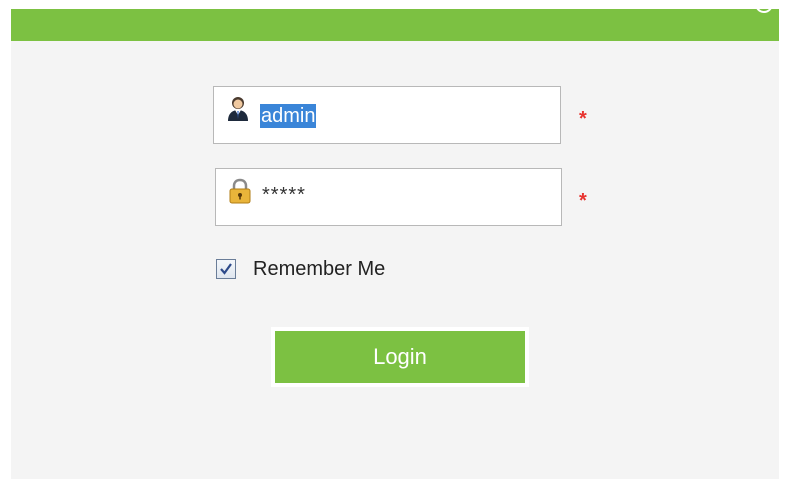 The image size is (787, 481). What do you see at coordinates (238, 109) in the screenshot?
I see `user-icon` at bounding box center [238, 109].